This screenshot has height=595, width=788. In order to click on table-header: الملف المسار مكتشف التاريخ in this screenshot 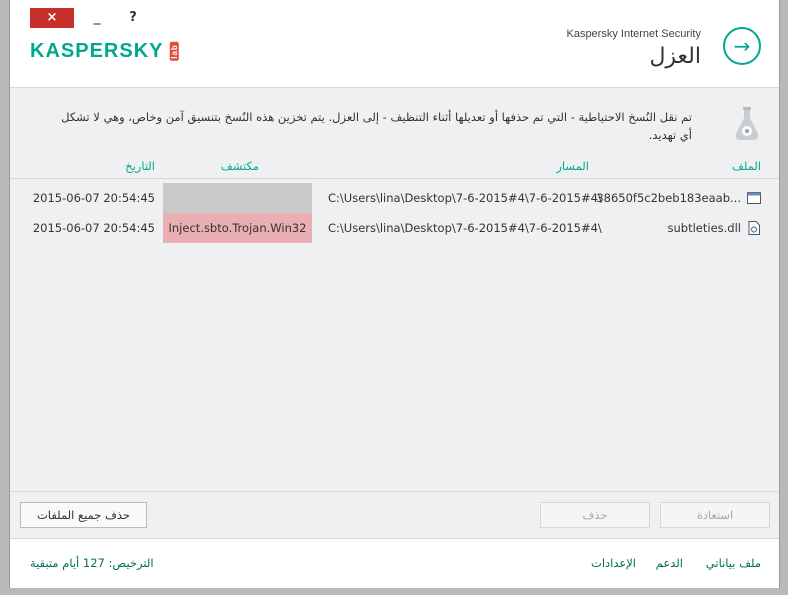, I will do `click(394, 167)`.